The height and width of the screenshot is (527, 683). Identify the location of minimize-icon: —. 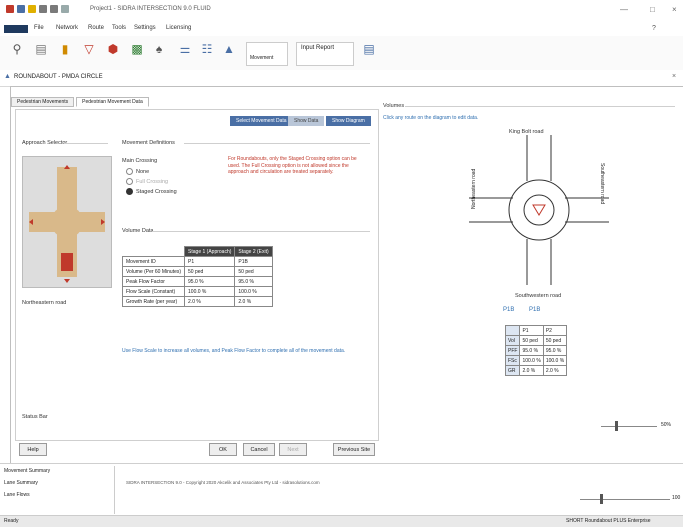
(624, 9).